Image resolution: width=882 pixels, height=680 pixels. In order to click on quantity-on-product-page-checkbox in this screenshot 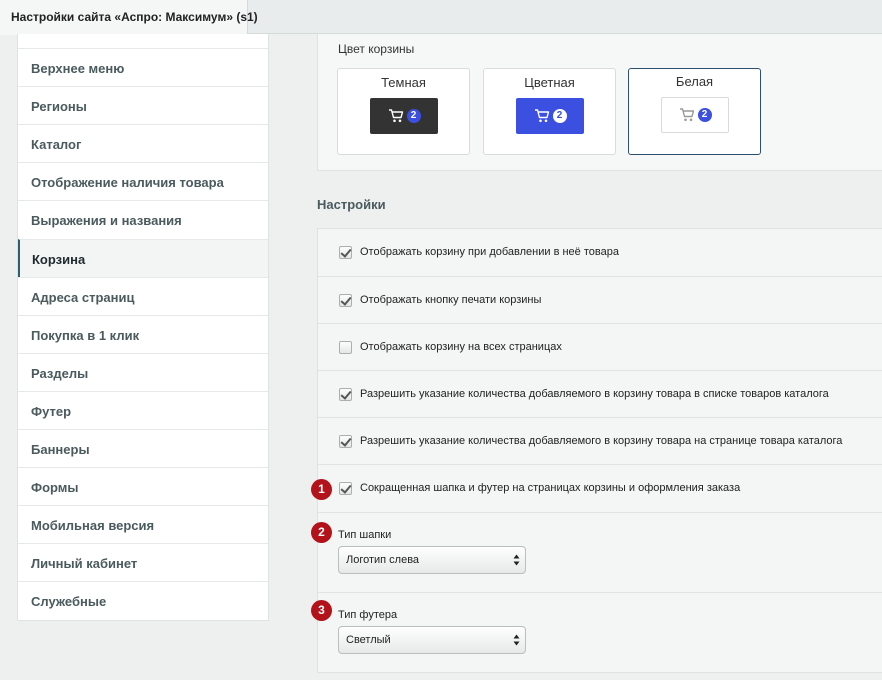, I will do `click(345, 441)`.